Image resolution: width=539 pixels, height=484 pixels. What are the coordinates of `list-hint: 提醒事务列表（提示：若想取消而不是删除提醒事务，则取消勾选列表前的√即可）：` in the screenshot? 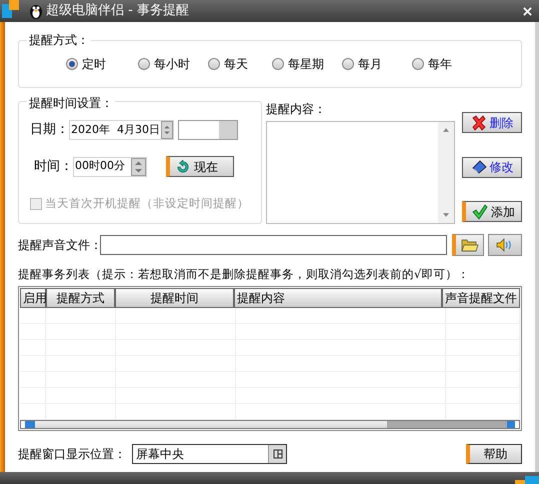 It's located at (244, 274).